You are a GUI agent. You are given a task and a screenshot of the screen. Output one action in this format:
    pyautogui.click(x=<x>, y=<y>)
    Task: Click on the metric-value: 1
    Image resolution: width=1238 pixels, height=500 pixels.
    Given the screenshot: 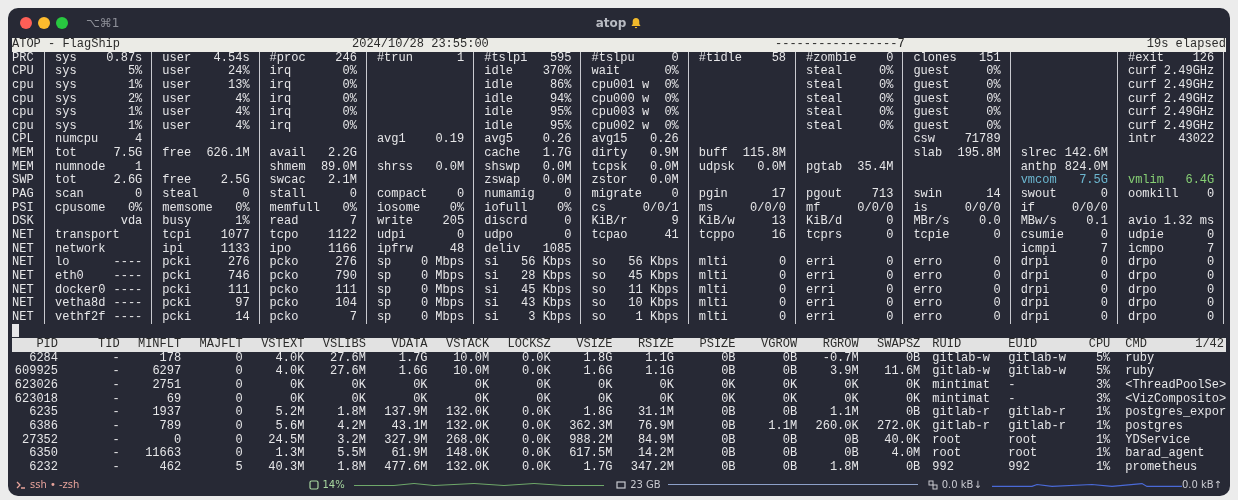 What is the action you would take?
    pyautogui.click(x=139, y=167)
    